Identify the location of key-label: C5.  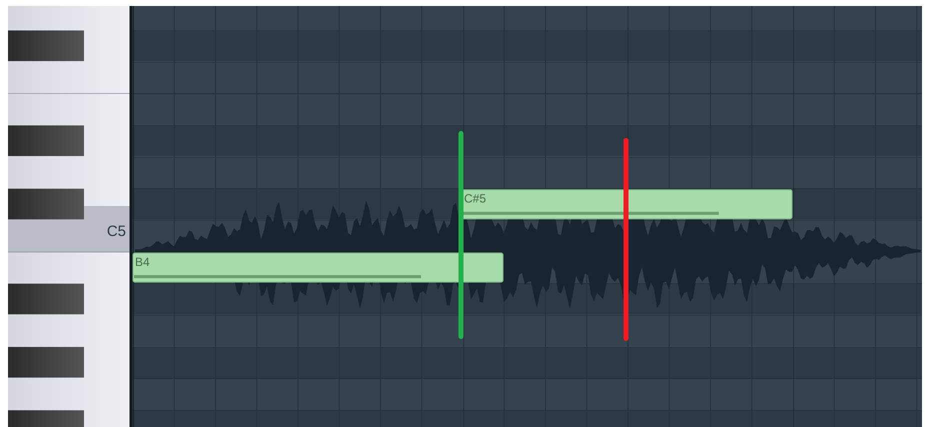
(116, 231).